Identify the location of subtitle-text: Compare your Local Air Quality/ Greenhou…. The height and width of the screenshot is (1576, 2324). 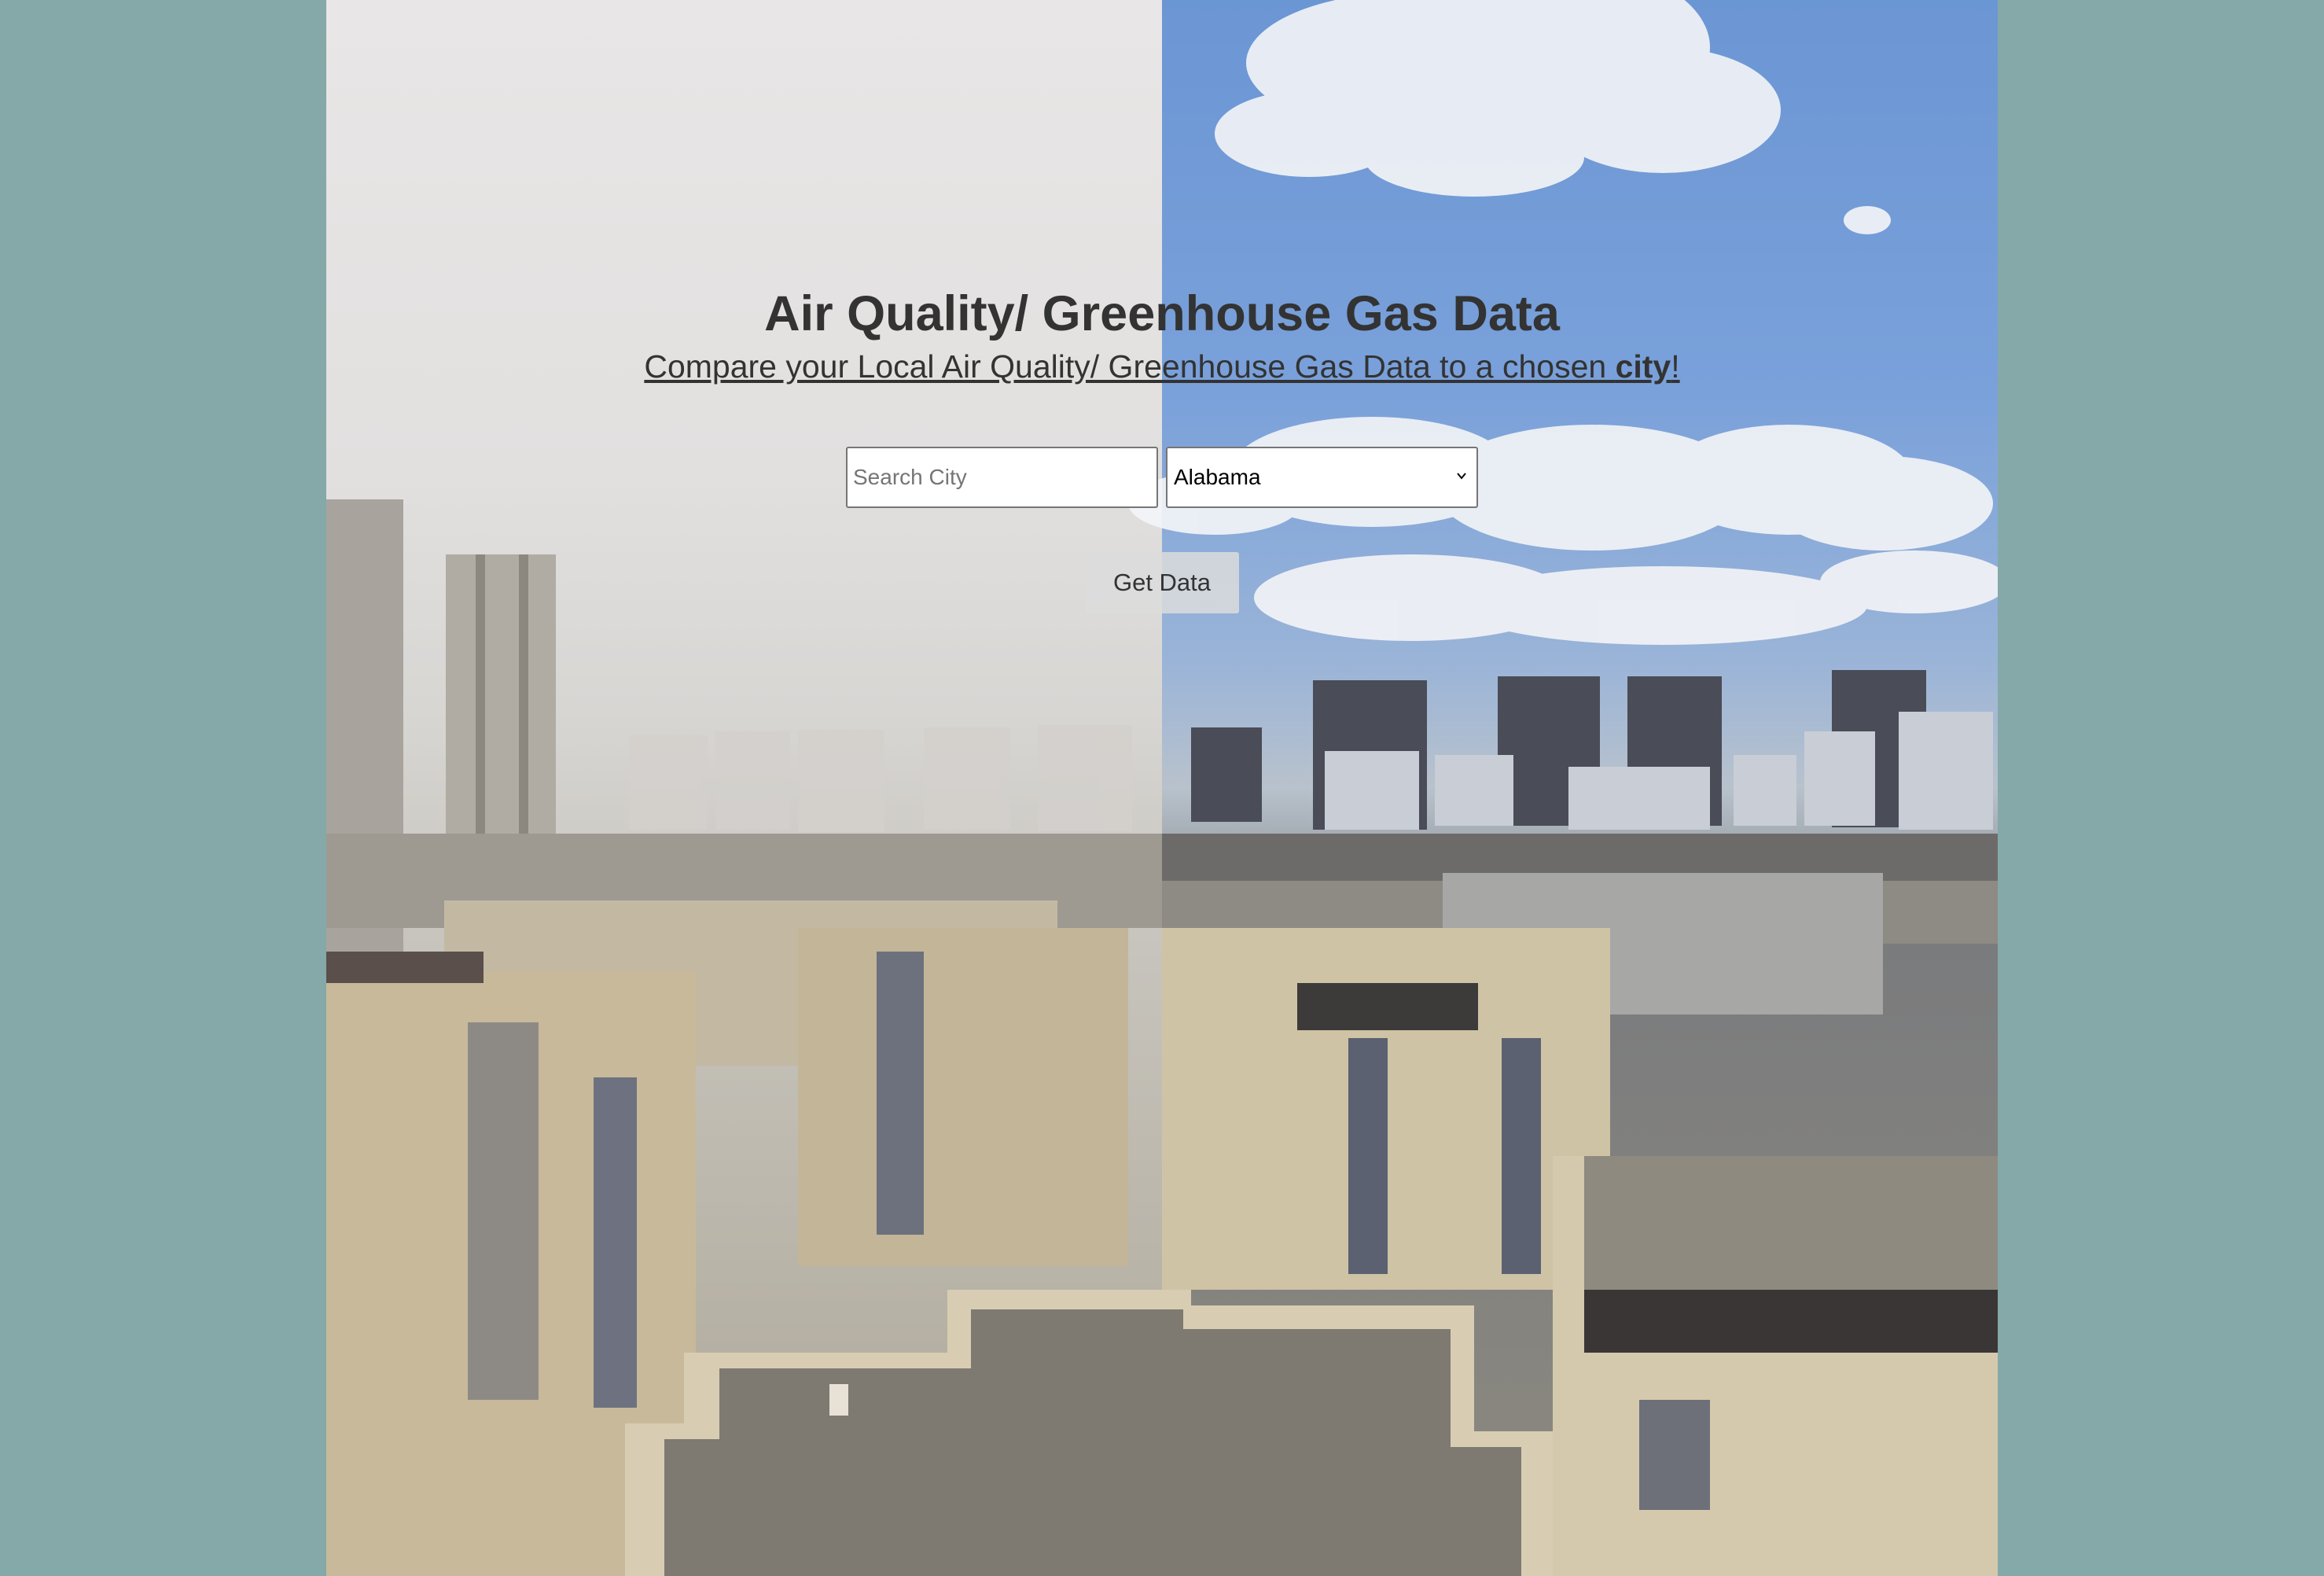
(1130, 367).